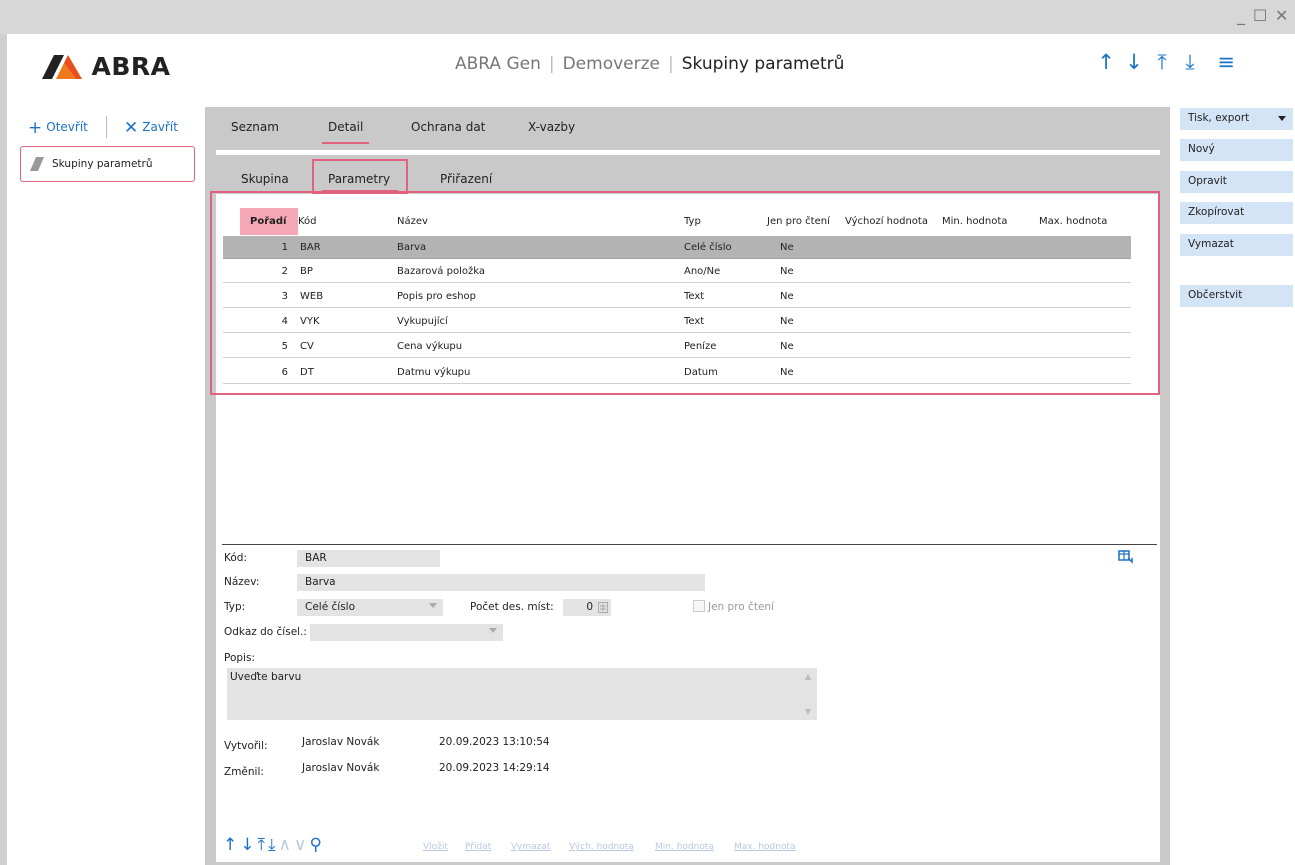 The image size is (1295, 865). I want to click on kod-field: BAR, so click(368, 558).